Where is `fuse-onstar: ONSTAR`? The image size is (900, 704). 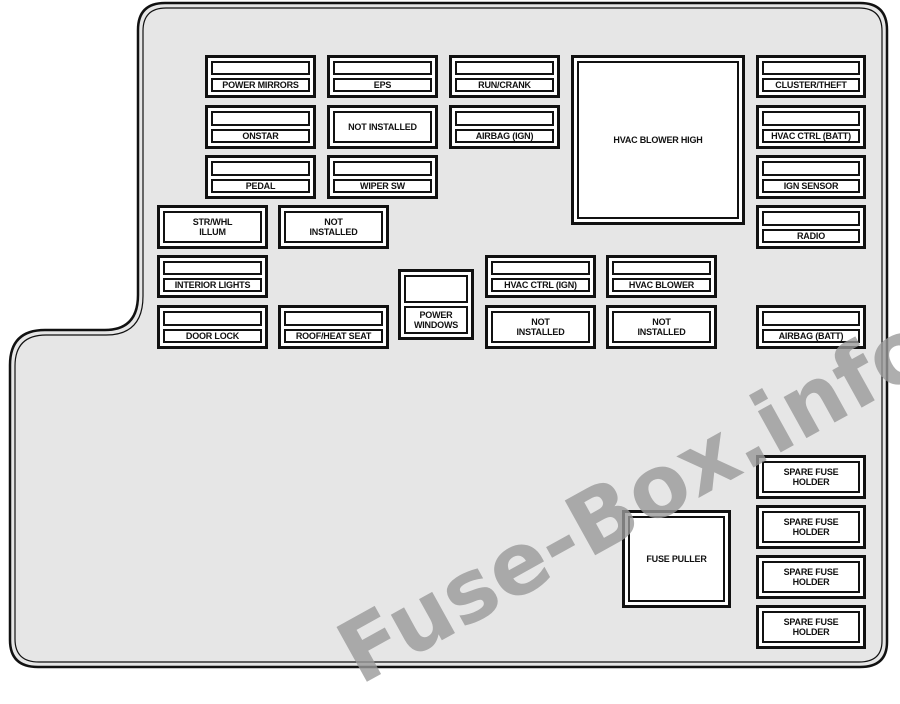
fuse-onstar: ONSTAR is located at coordinates (260, 127).